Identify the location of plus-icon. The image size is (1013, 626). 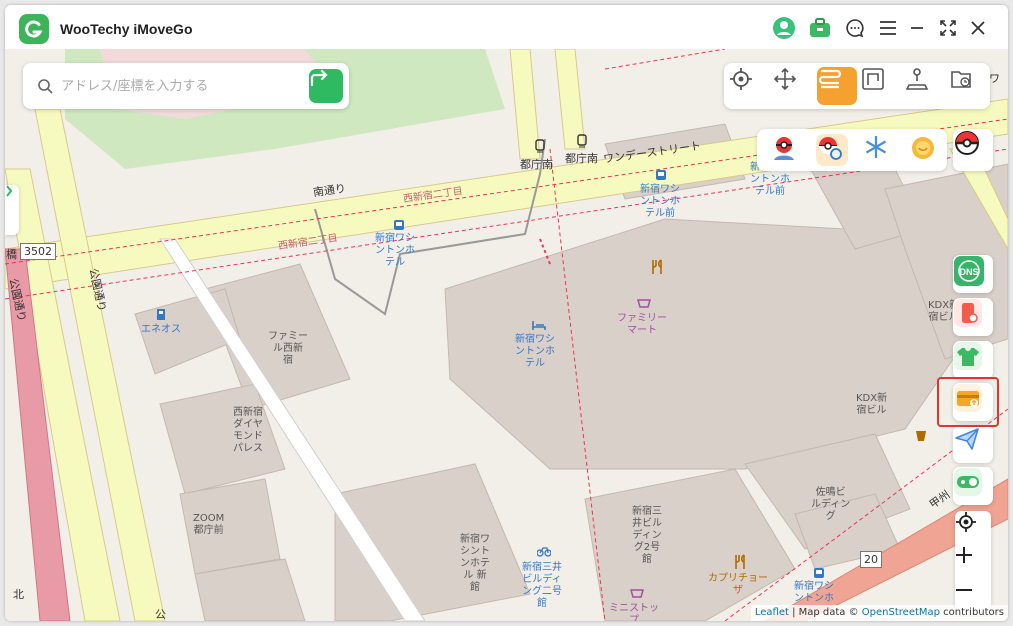
(964, 555).